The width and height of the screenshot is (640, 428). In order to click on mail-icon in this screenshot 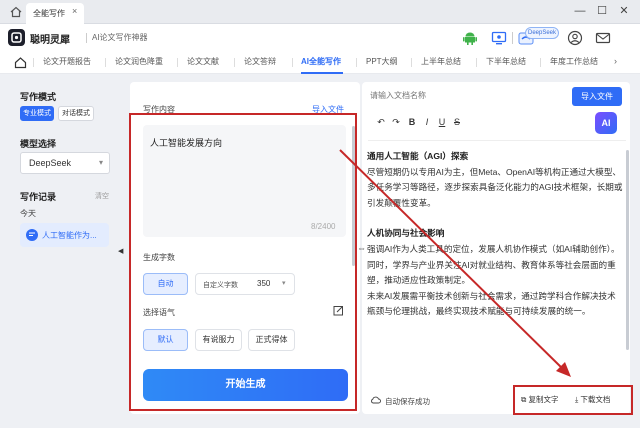, I will do `click(603, 38)`.